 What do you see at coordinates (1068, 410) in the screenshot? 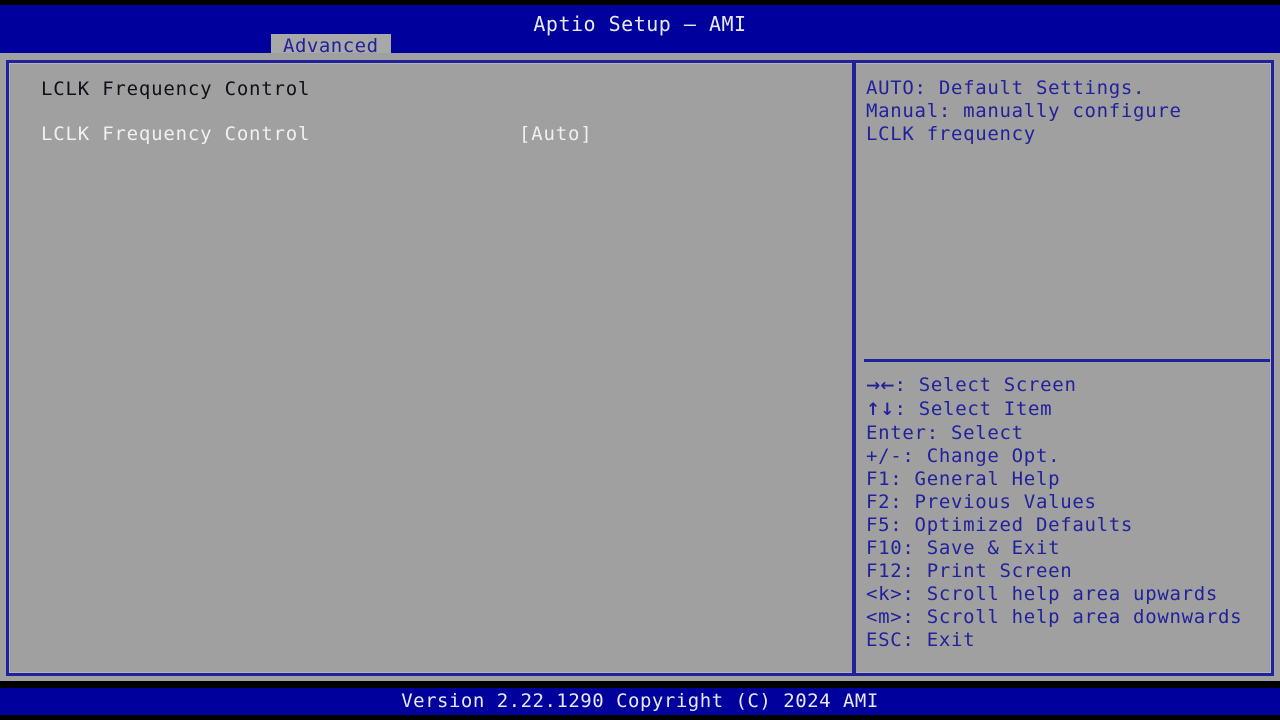
I see `legend-row: ↑↓: Select Item` at bounding box center [1068, 410].